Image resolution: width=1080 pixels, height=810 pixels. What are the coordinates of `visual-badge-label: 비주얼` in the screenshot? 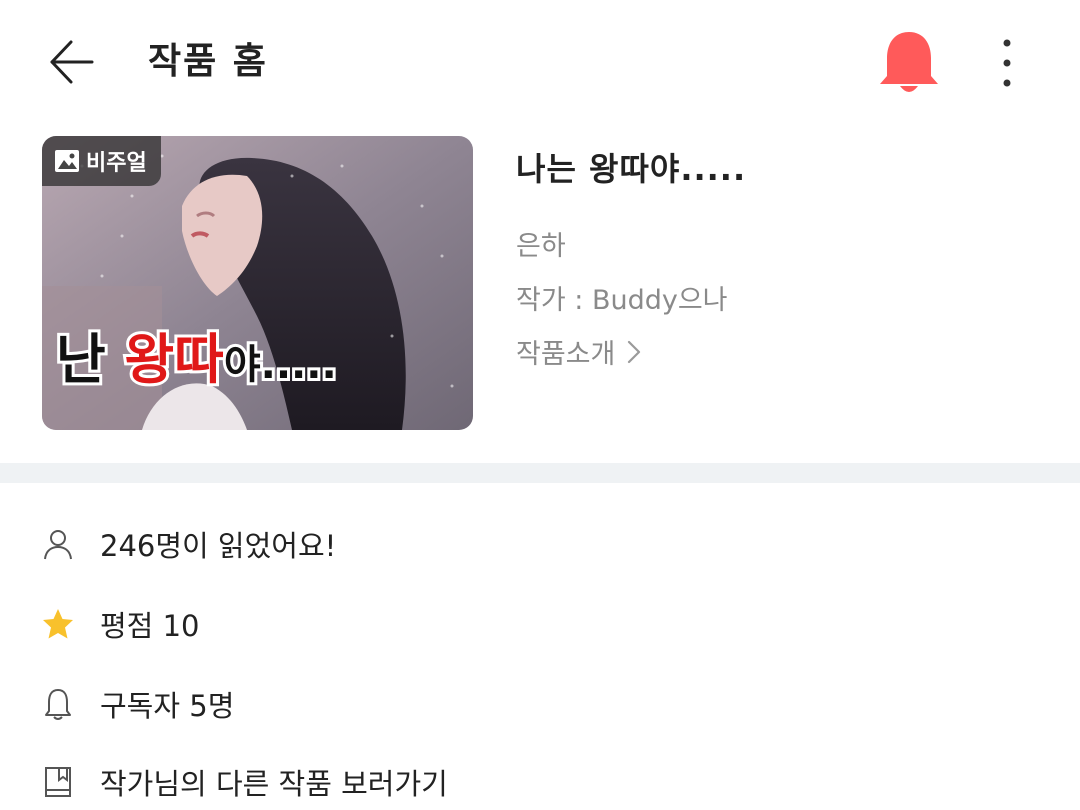 It's located at (116, 163).